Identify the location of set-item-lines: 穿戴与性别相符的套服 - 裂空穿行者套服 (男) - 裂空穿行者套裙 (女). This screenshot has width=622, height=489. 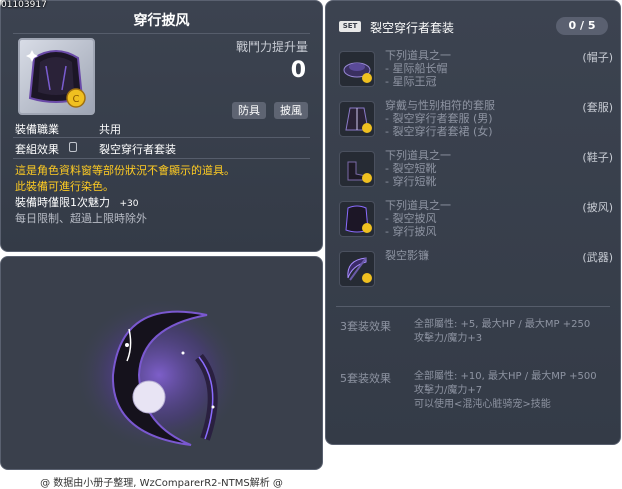
(440, 118).